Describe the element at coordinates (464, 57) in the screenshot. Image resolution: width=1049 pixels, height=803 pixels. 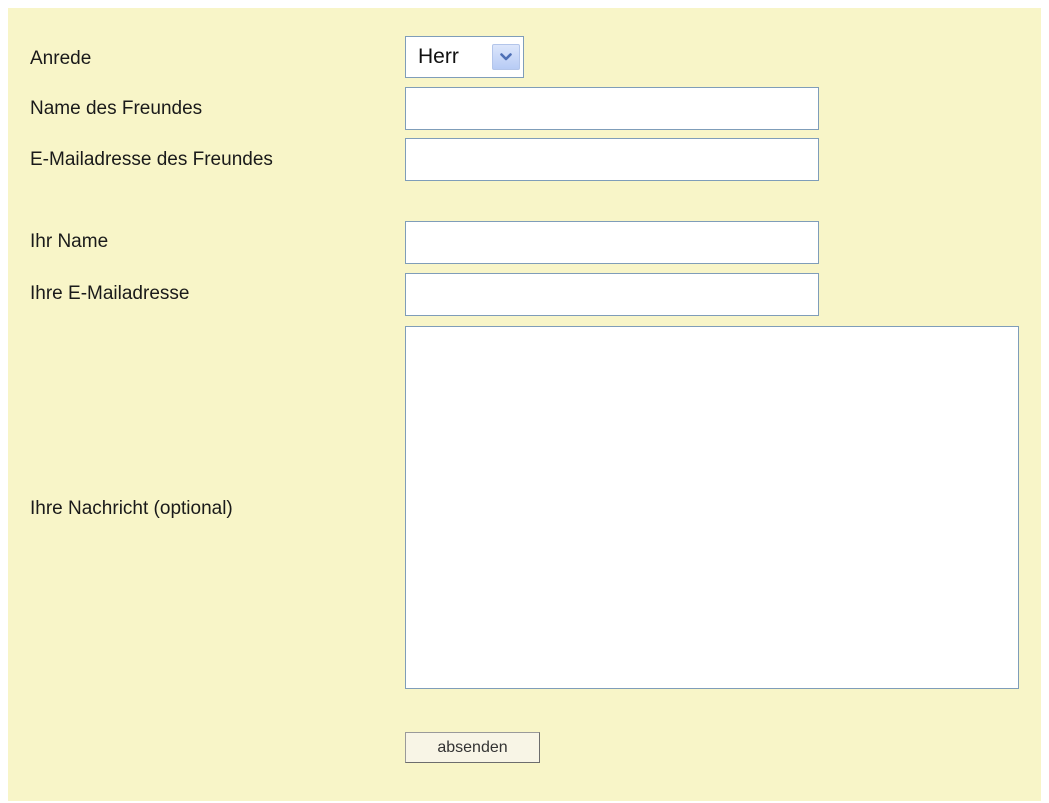
I see `salutation-select: Herr` at that location.